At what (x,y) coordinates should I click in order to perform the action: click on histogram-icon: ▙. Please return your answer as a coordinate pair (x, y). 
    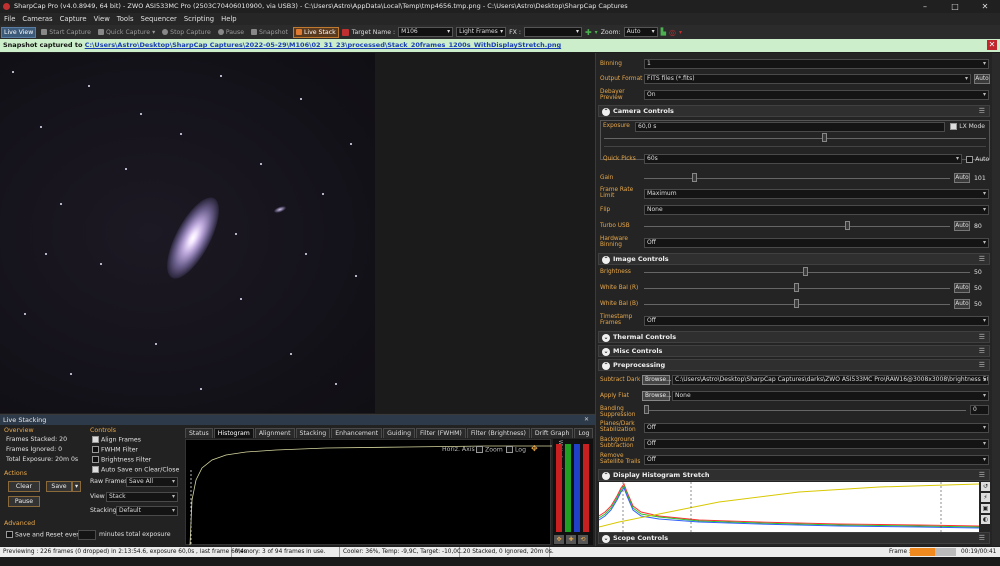
    Looking at the image, I should click on (663, 32).